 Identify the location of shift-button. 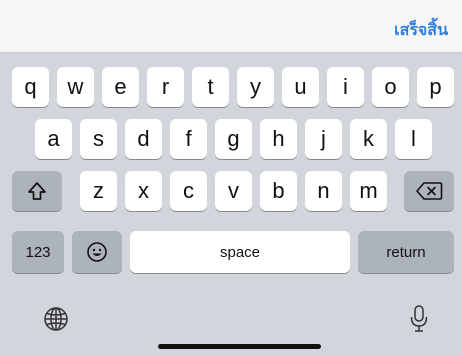
(37, 191).